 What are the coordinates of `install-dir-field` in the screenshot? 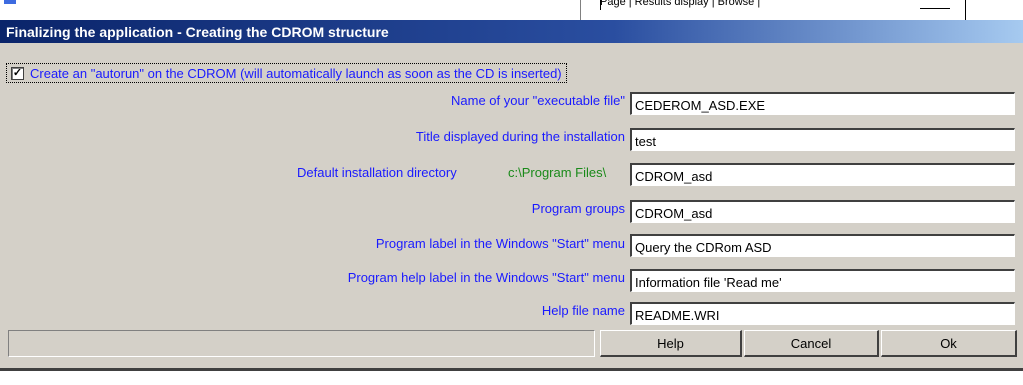 It's located at (822, 174).